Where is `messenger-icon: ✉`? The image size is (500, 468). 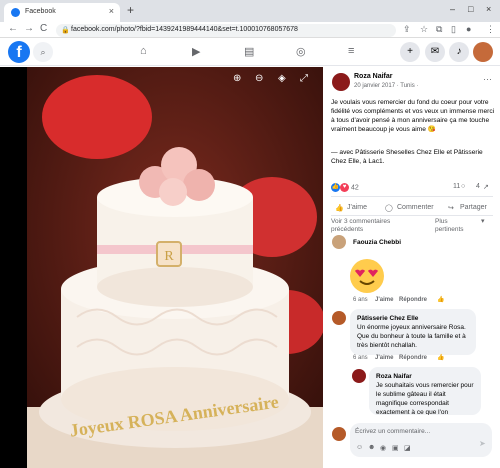 messenger-icon: ✉ is located at coordinates (435, 52).